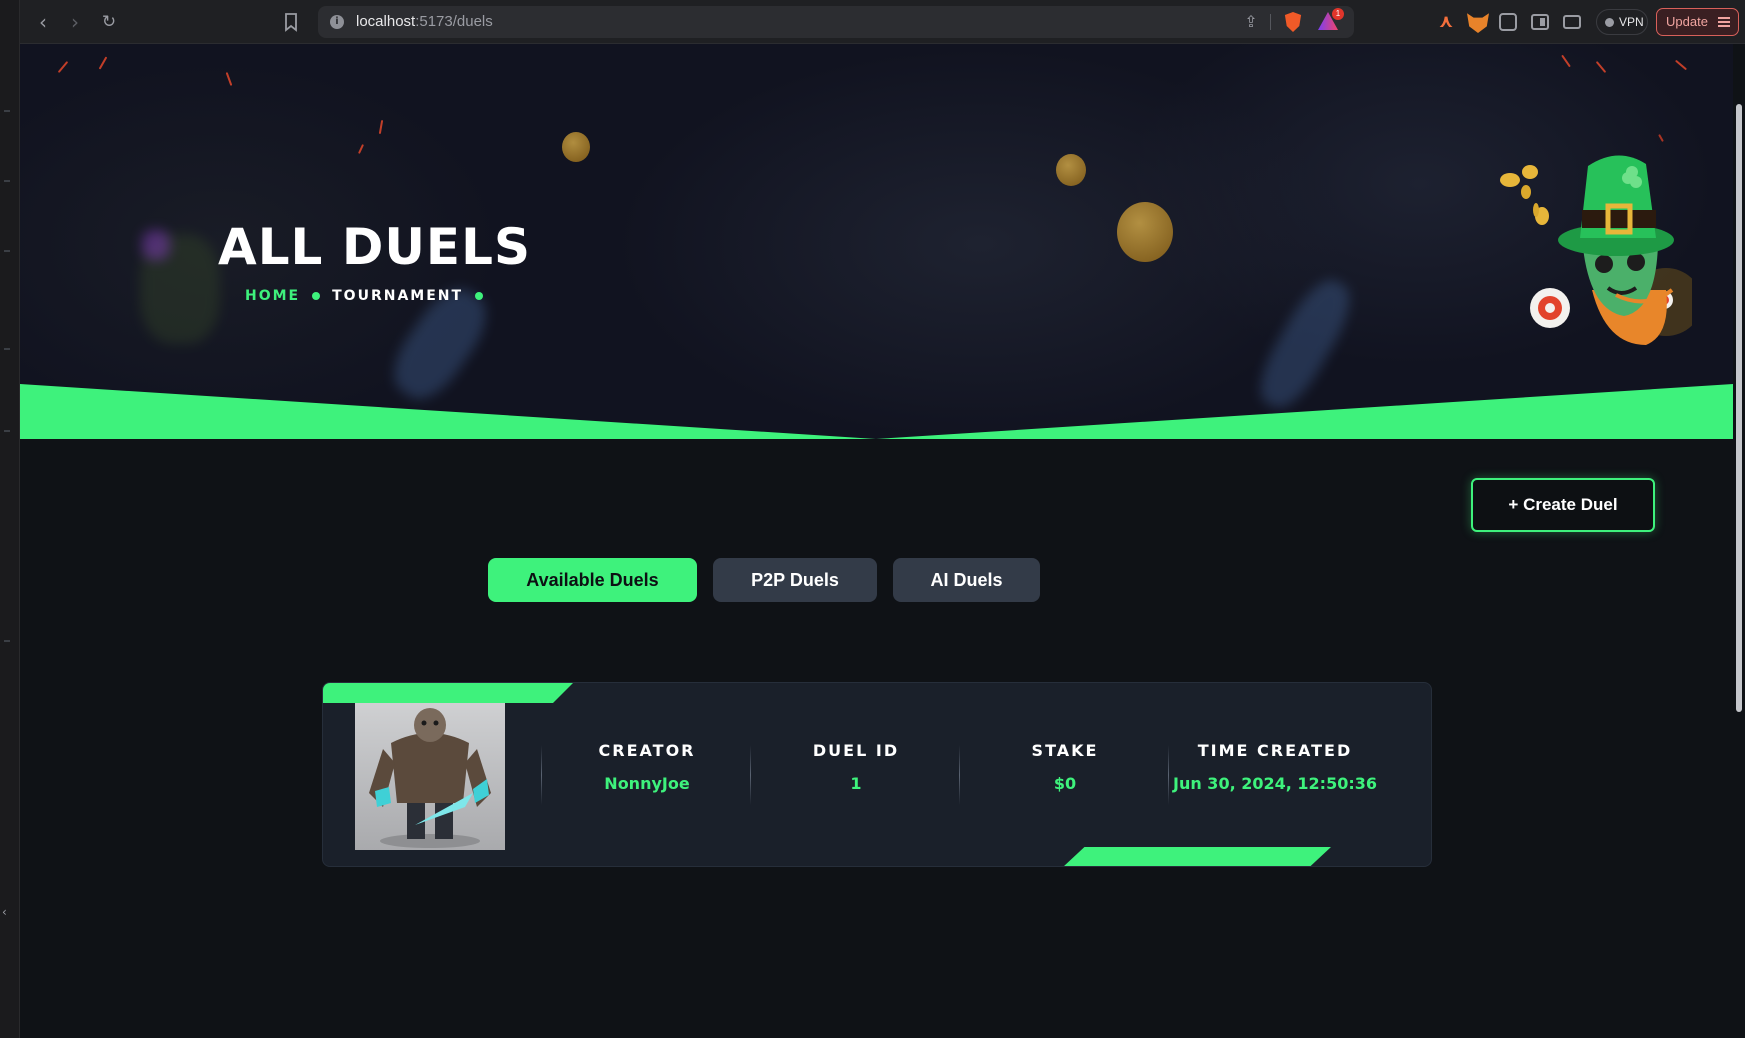  I want to click on breadcrumb-home-link: HOME, so click(272, 296).